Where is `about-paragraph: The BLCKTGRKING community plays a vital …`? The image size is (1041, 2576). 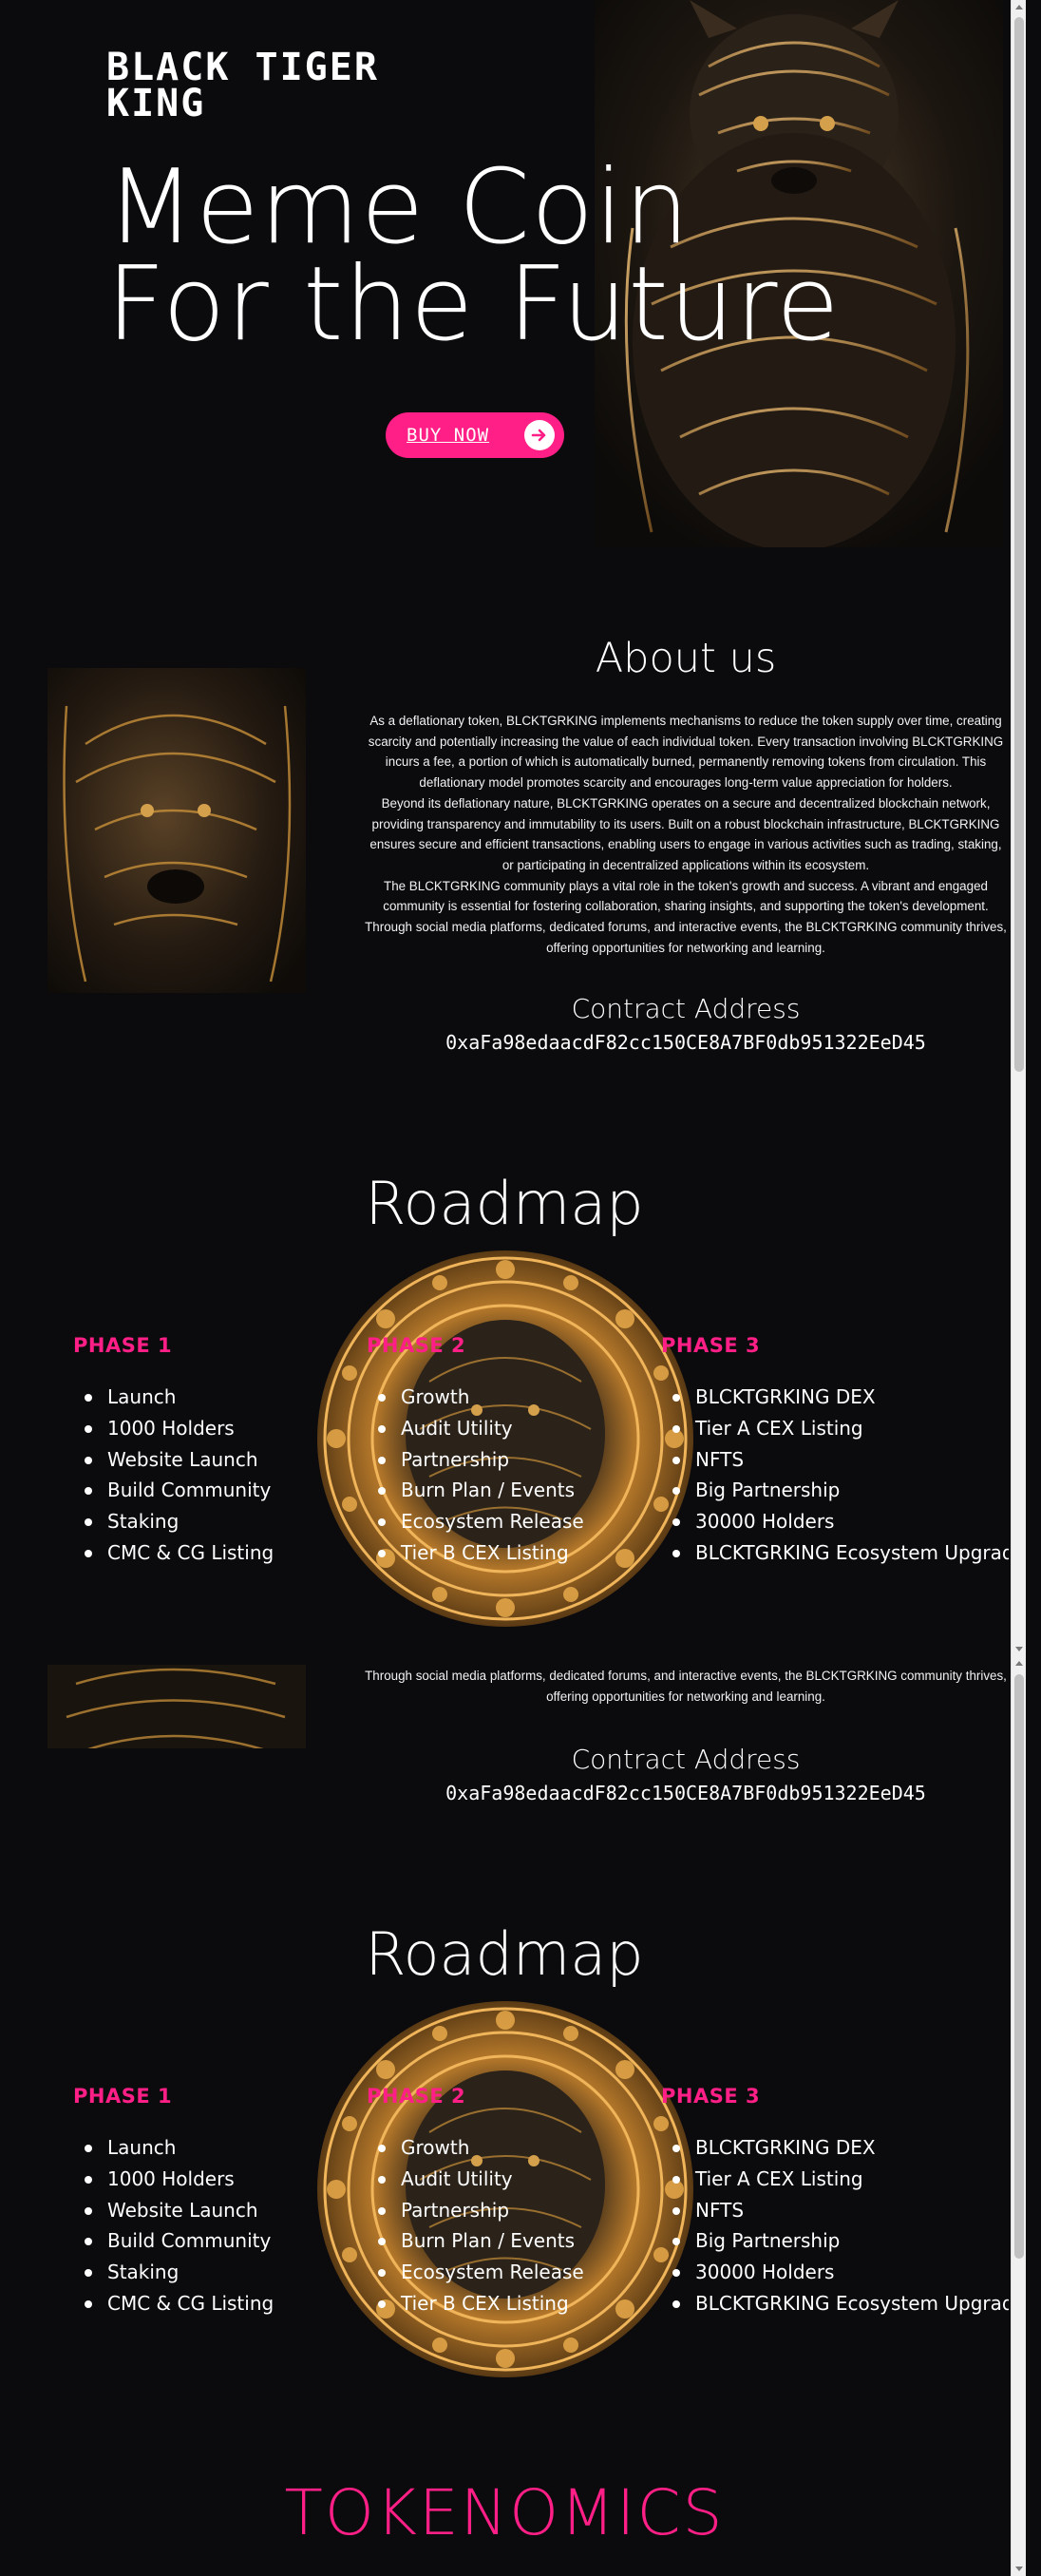
about-paragraph: The BLCKTGRKING community plays a vital … is located at coordinates (686, 916).